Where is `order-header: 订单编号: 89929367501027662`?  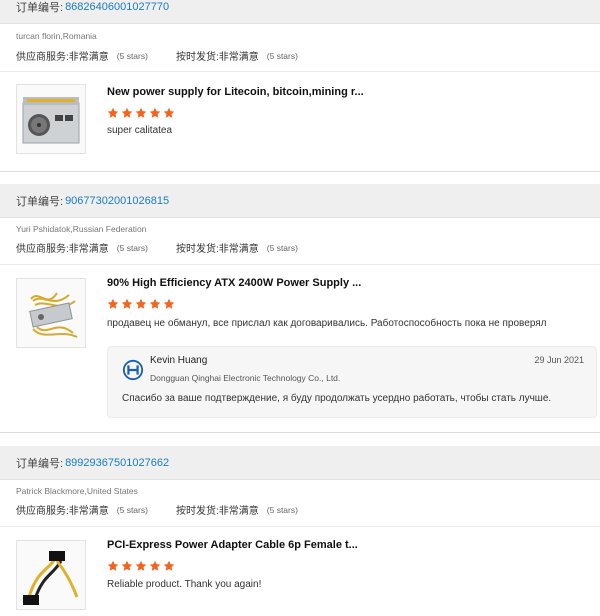
order-header: 订单编号: 89929367501027662 is located at coordinates (300, 463).